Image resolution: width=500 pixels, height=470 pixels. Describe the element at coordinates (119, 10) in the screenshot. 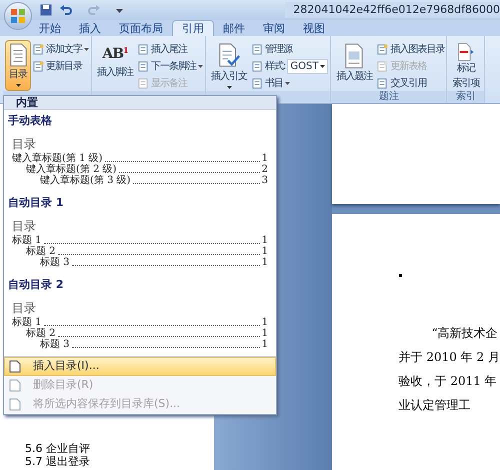

I see `customize-icon` at that location.